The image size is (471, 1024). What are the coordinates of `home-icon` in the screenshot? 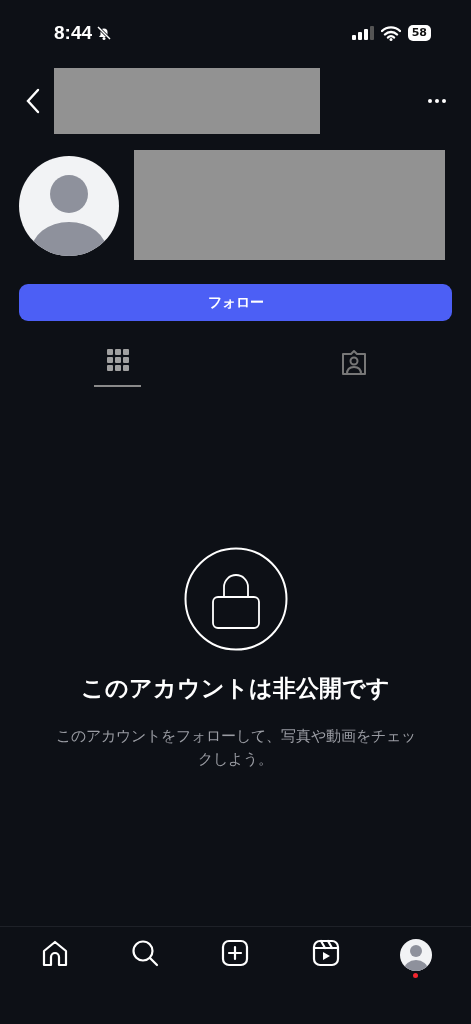 It's located at (55, 953).